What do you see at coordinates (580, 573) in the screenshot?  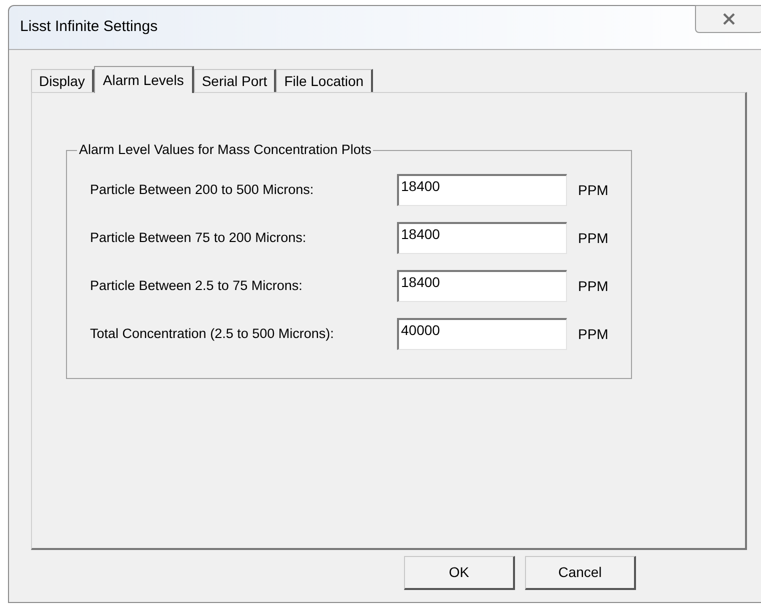 I see `dialog-button: Cancel` at bounding box center [580, 573].